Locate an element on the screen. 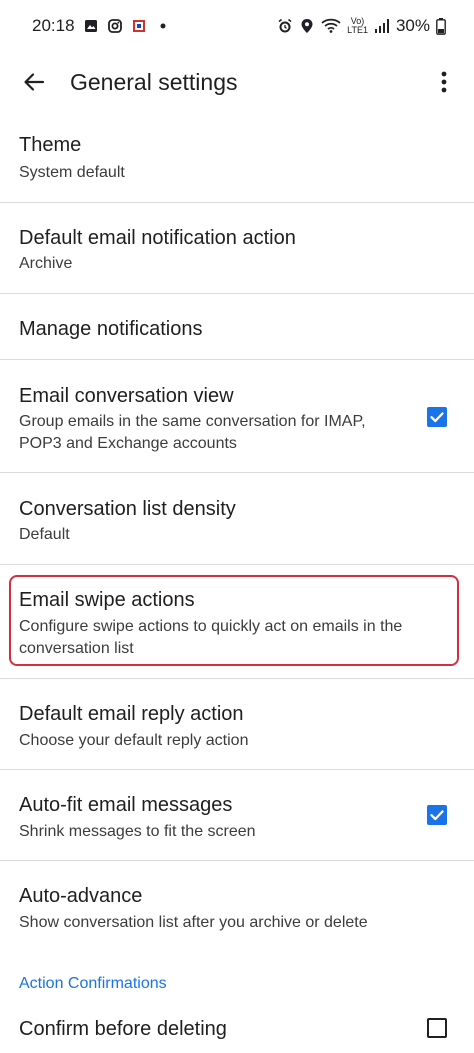 The image size is (474, 1053). setting-title: Auto-advance is located at coordinates (81, 896).